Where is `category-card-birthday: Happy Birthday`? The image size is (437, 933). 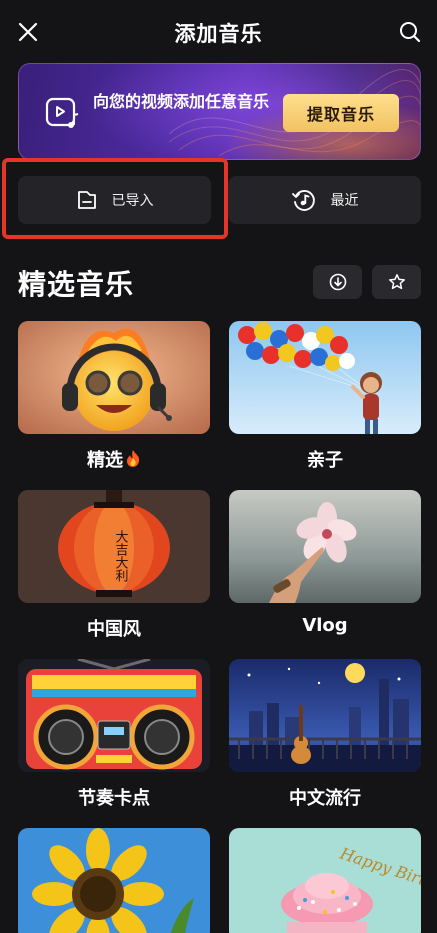 category-card-birthday: Happy Birthday is located at coordinates (325, 880).